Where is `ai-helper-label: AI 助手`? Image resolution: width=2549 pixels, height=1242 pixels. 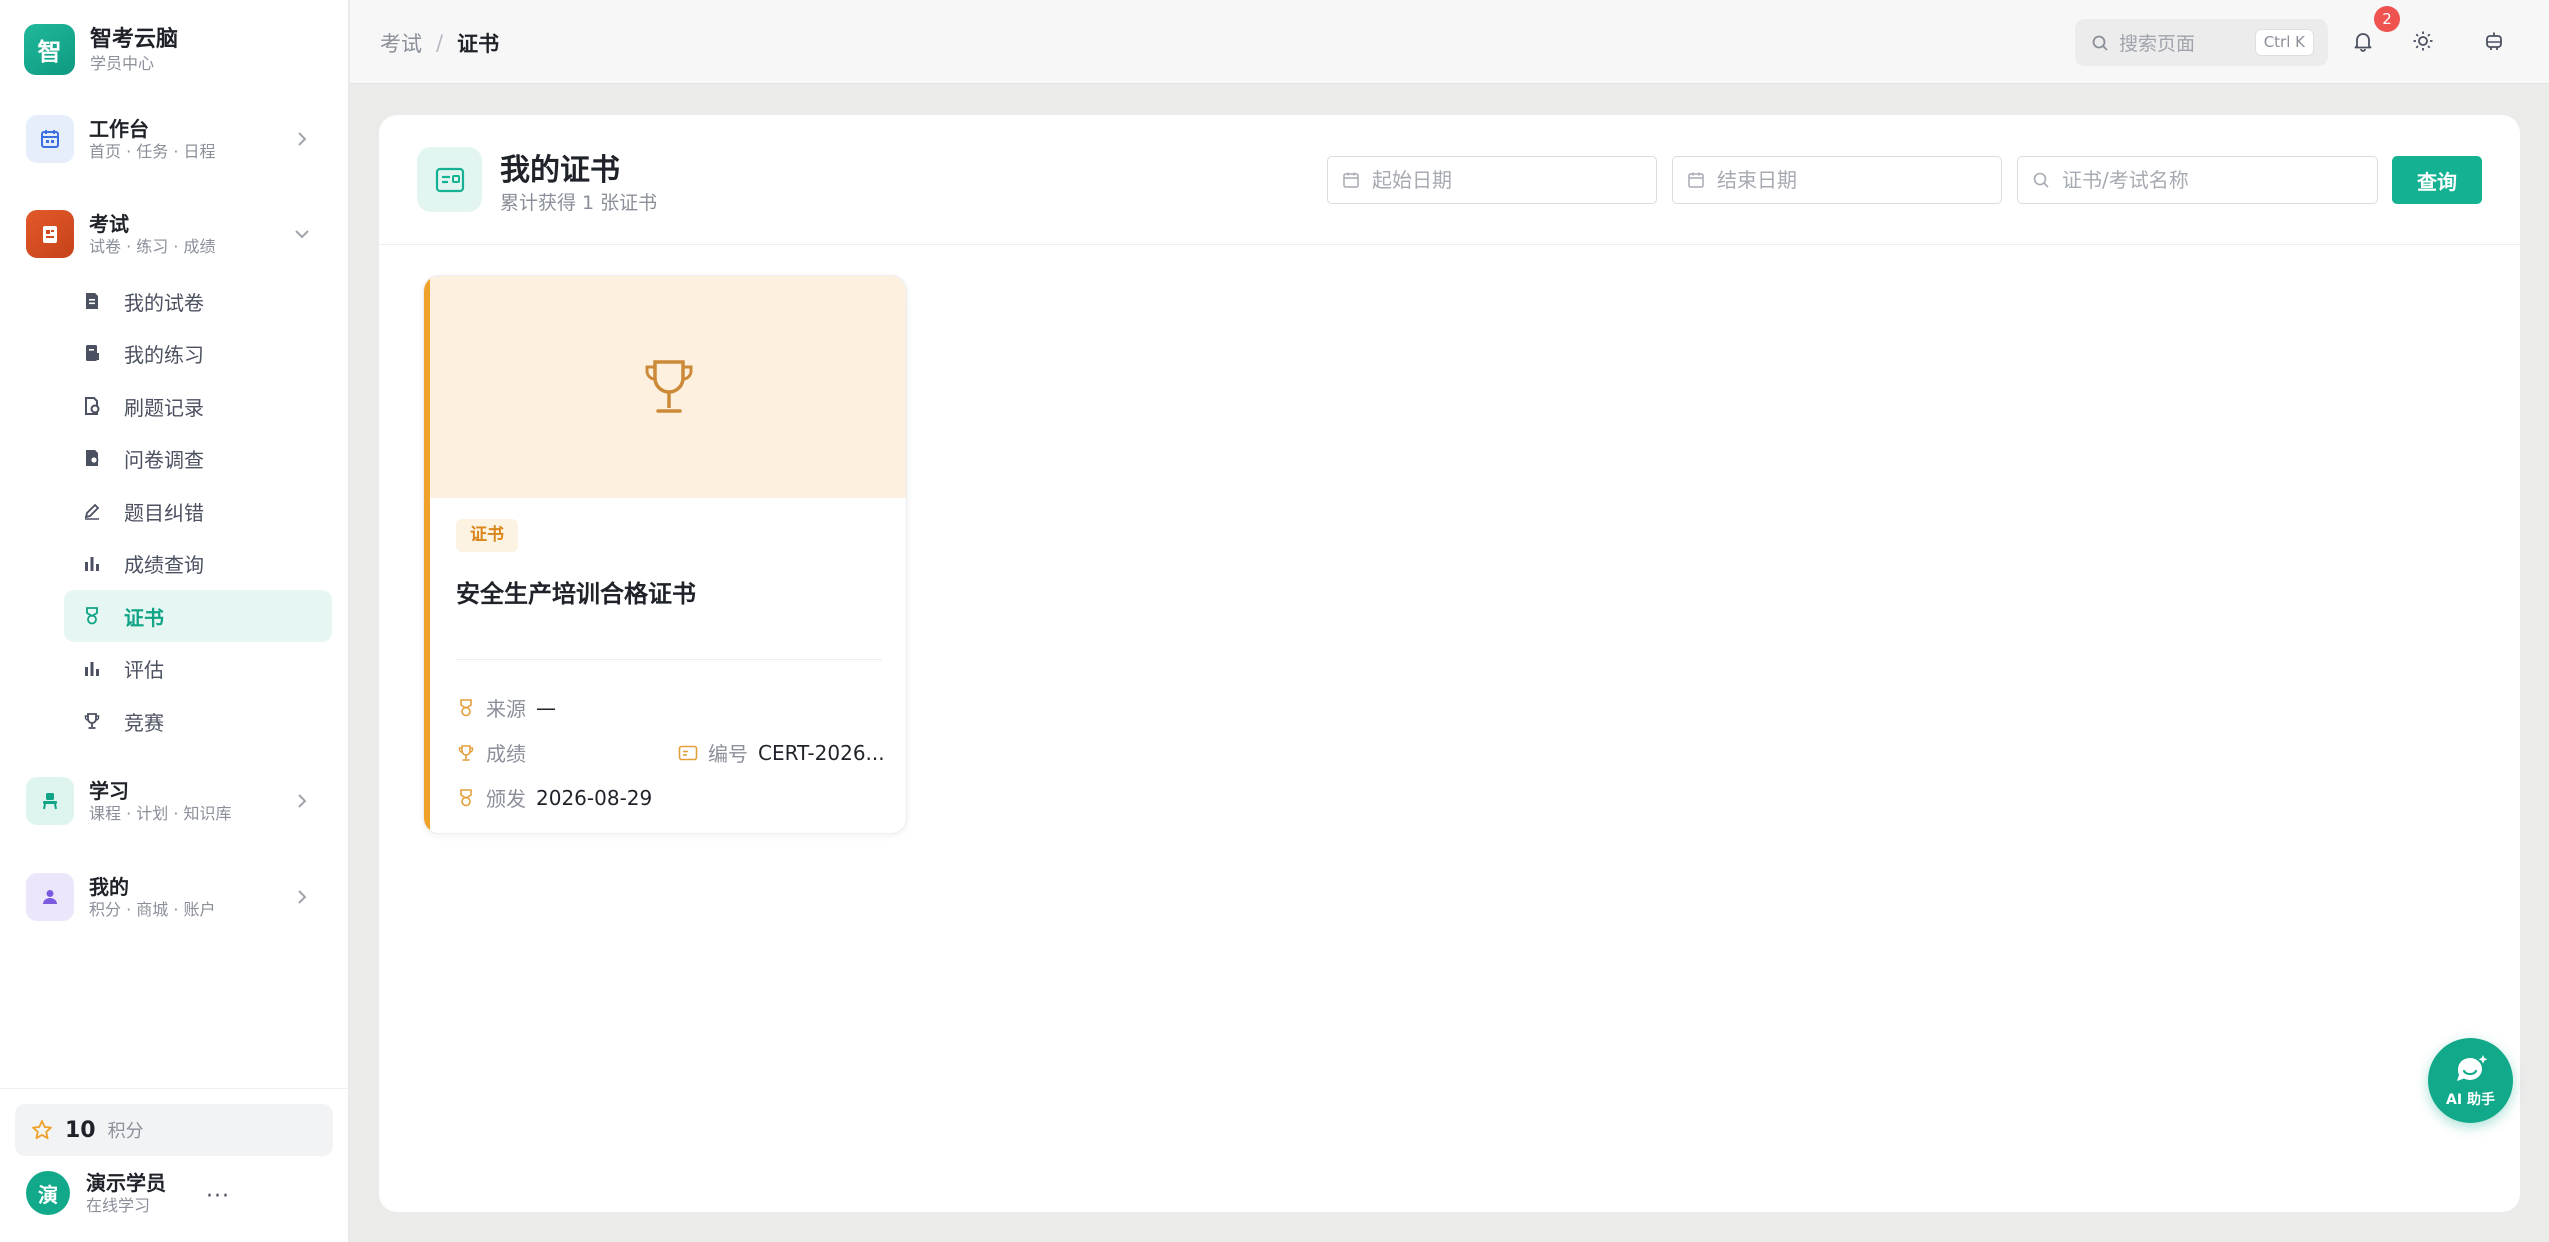 ai-helper-label: AI 助手 is located at coordinates (2470, 1099).